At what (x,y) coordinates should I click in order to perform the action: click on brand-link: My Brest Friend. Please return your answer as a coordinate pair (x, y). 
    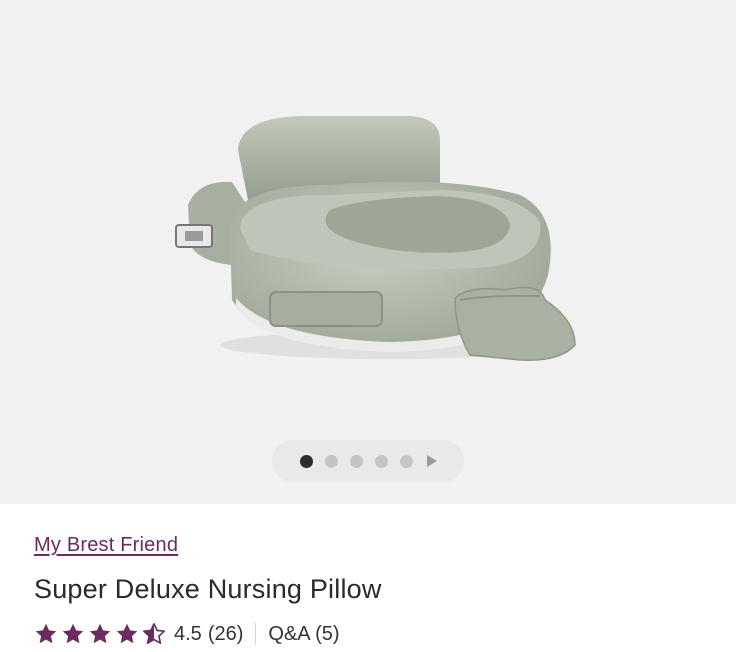
    Looking at the image, I should click on (106, 545).